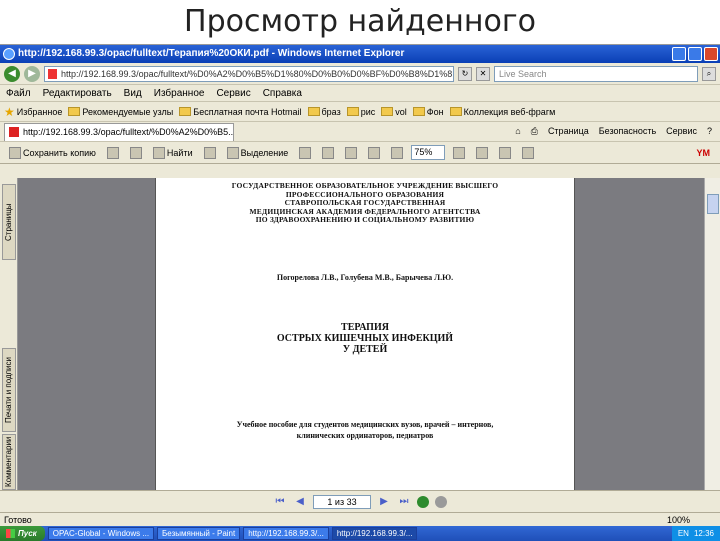 Image resolution: width=720 pixels, height=541 pixels. What do you see at coordinates (305, 153) in the screenshot?
I see `snapshot-button` at bounding box center [305, 153].